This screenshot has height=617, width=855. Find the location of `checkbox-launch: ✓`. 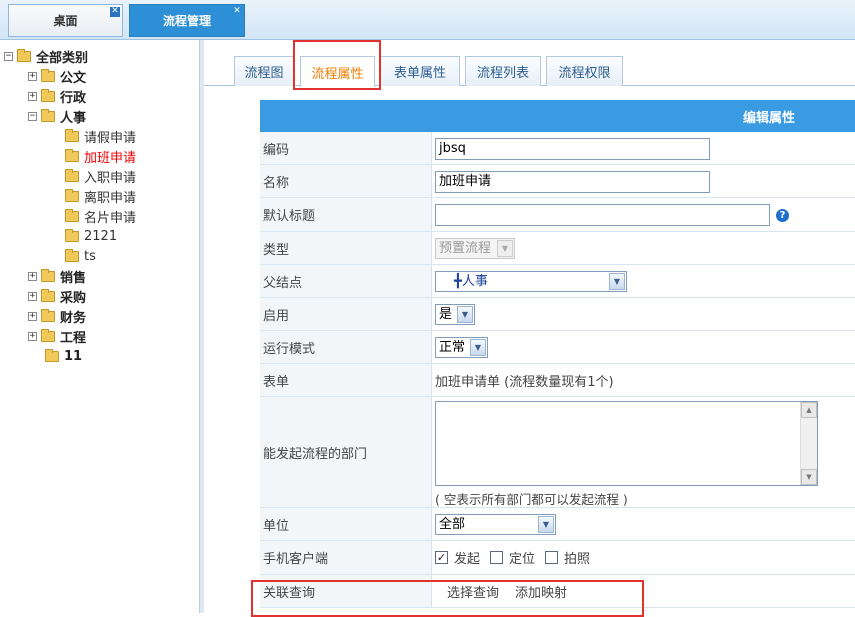

checkbox-launch: ✓ is located at coordinates (441, 557).